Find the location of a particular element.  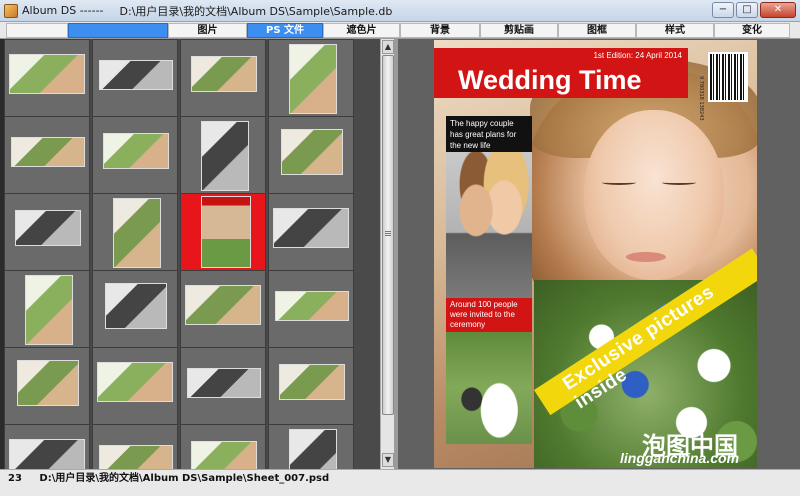

maximize-button: □ is located at coordinates (747, 10).